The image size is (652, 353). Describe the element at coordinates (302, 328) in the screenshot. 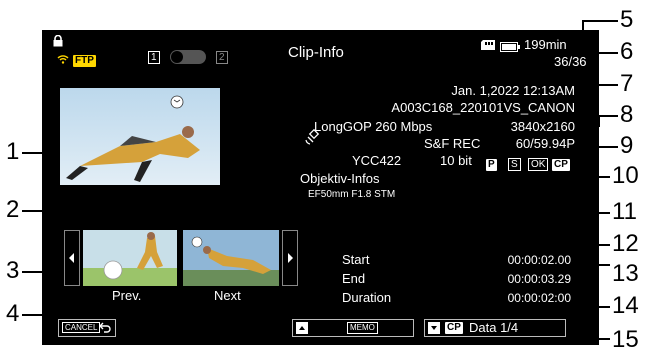

I see `up-arrow-icon` at that location.